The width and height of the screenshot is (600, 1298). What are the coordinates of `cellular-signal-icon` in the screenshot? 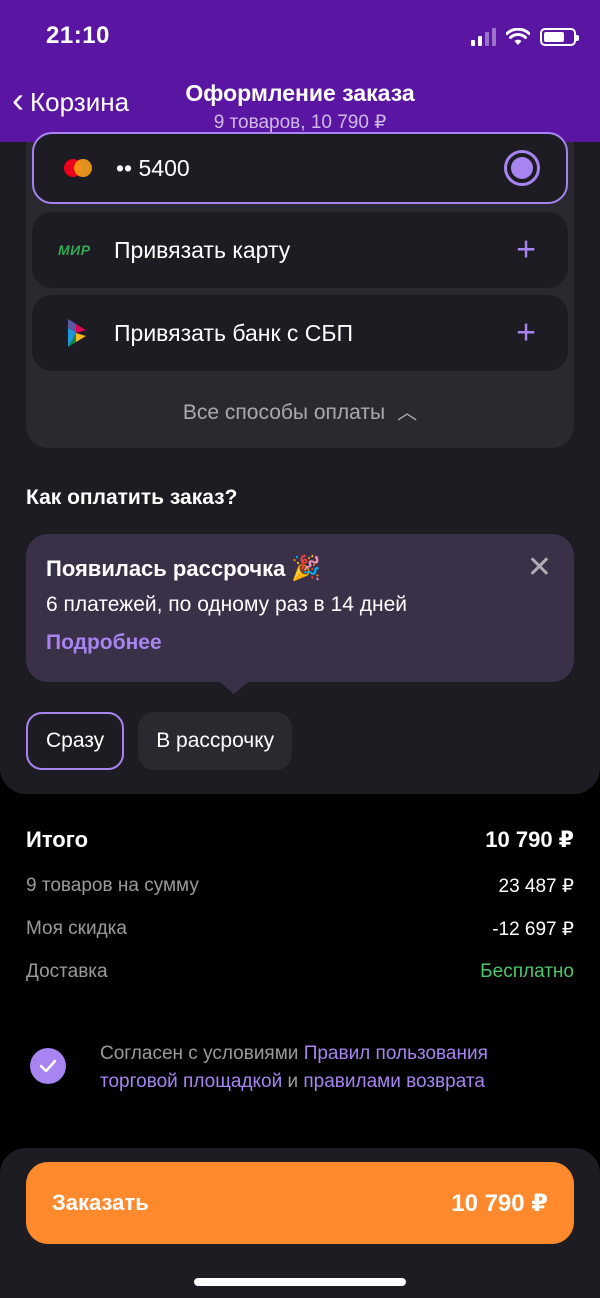 It's located at (483, 37).